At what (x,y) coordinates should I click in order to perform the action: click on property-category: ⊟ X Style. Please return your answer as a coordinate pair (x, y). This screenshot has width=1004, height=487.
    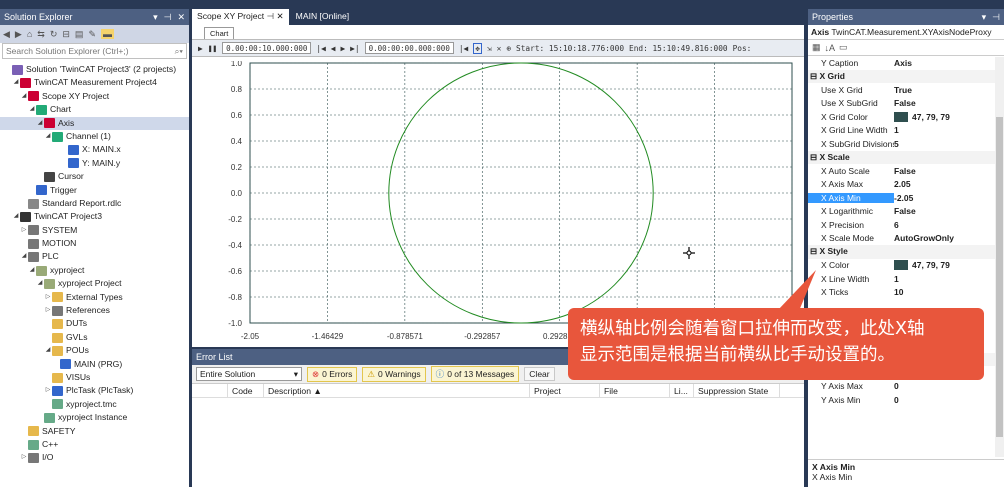
    Looking at the image, I should click on (906, 252).